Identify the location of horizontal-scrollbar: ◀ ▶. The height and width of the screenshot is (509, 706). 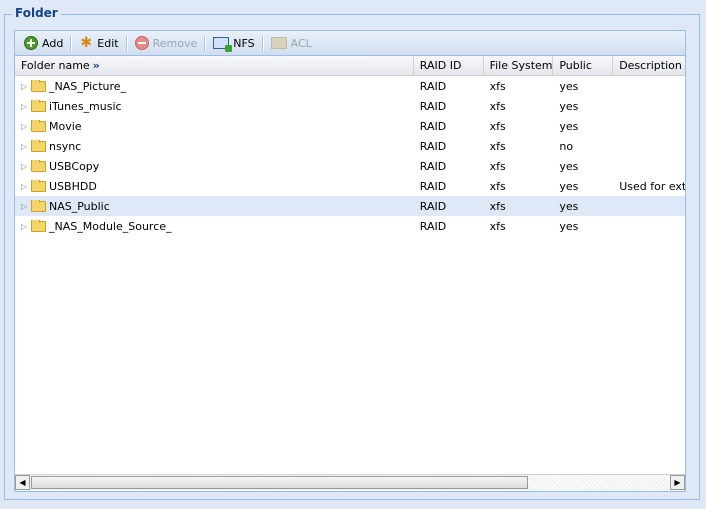
(350, 482).